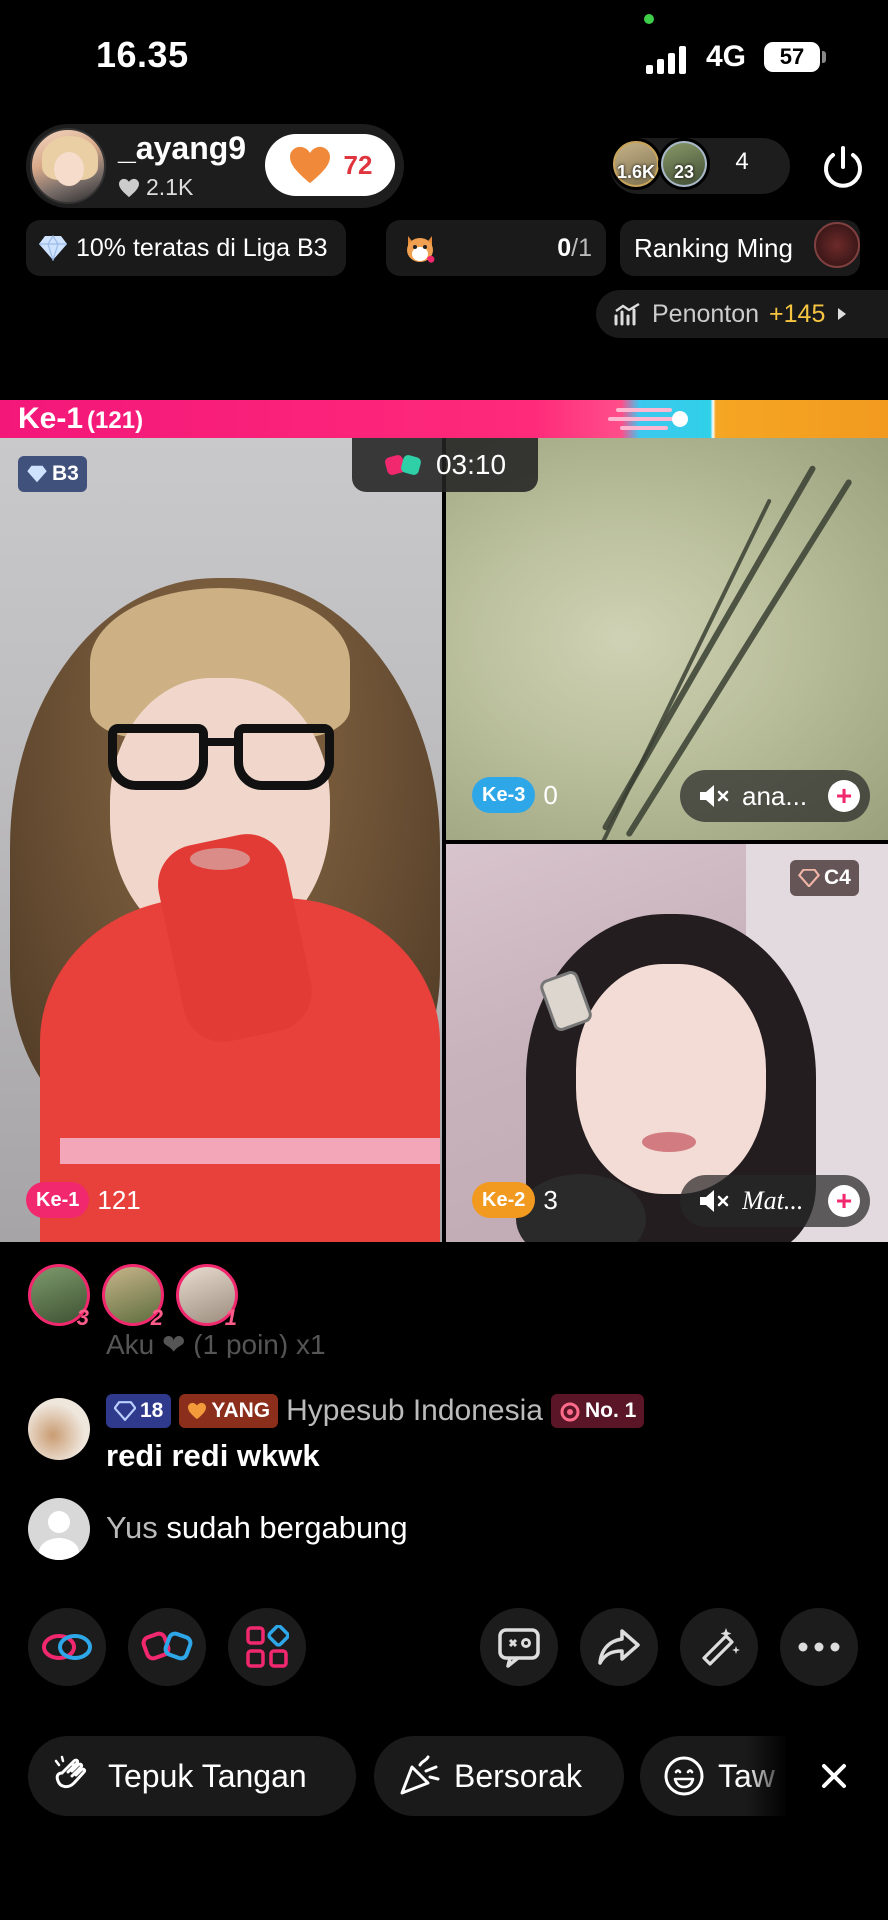 Image resolution: width=888 pixels, height=1920 pixels. Describe the element at coordinates (496, 248) in the screenshot. I see `gift-goal-pill: 0/1` at that location.